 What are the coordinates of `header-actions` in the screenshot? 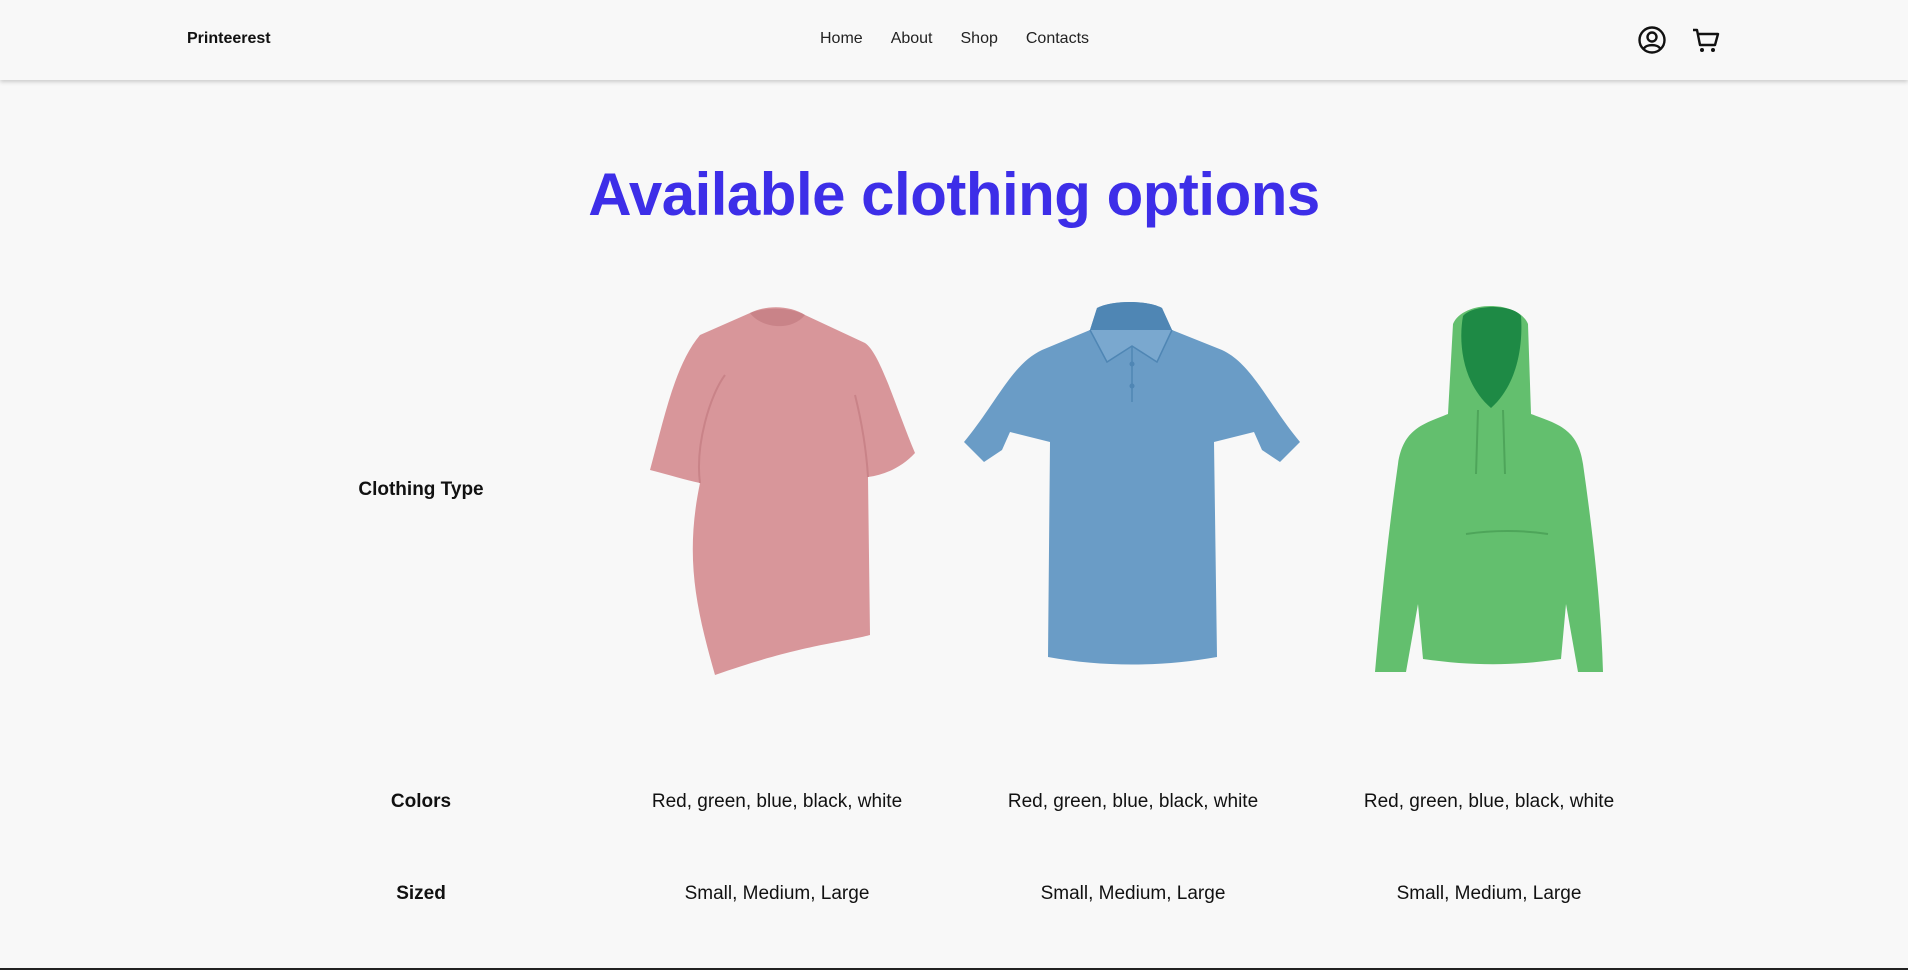 It's located at (1679, 40).